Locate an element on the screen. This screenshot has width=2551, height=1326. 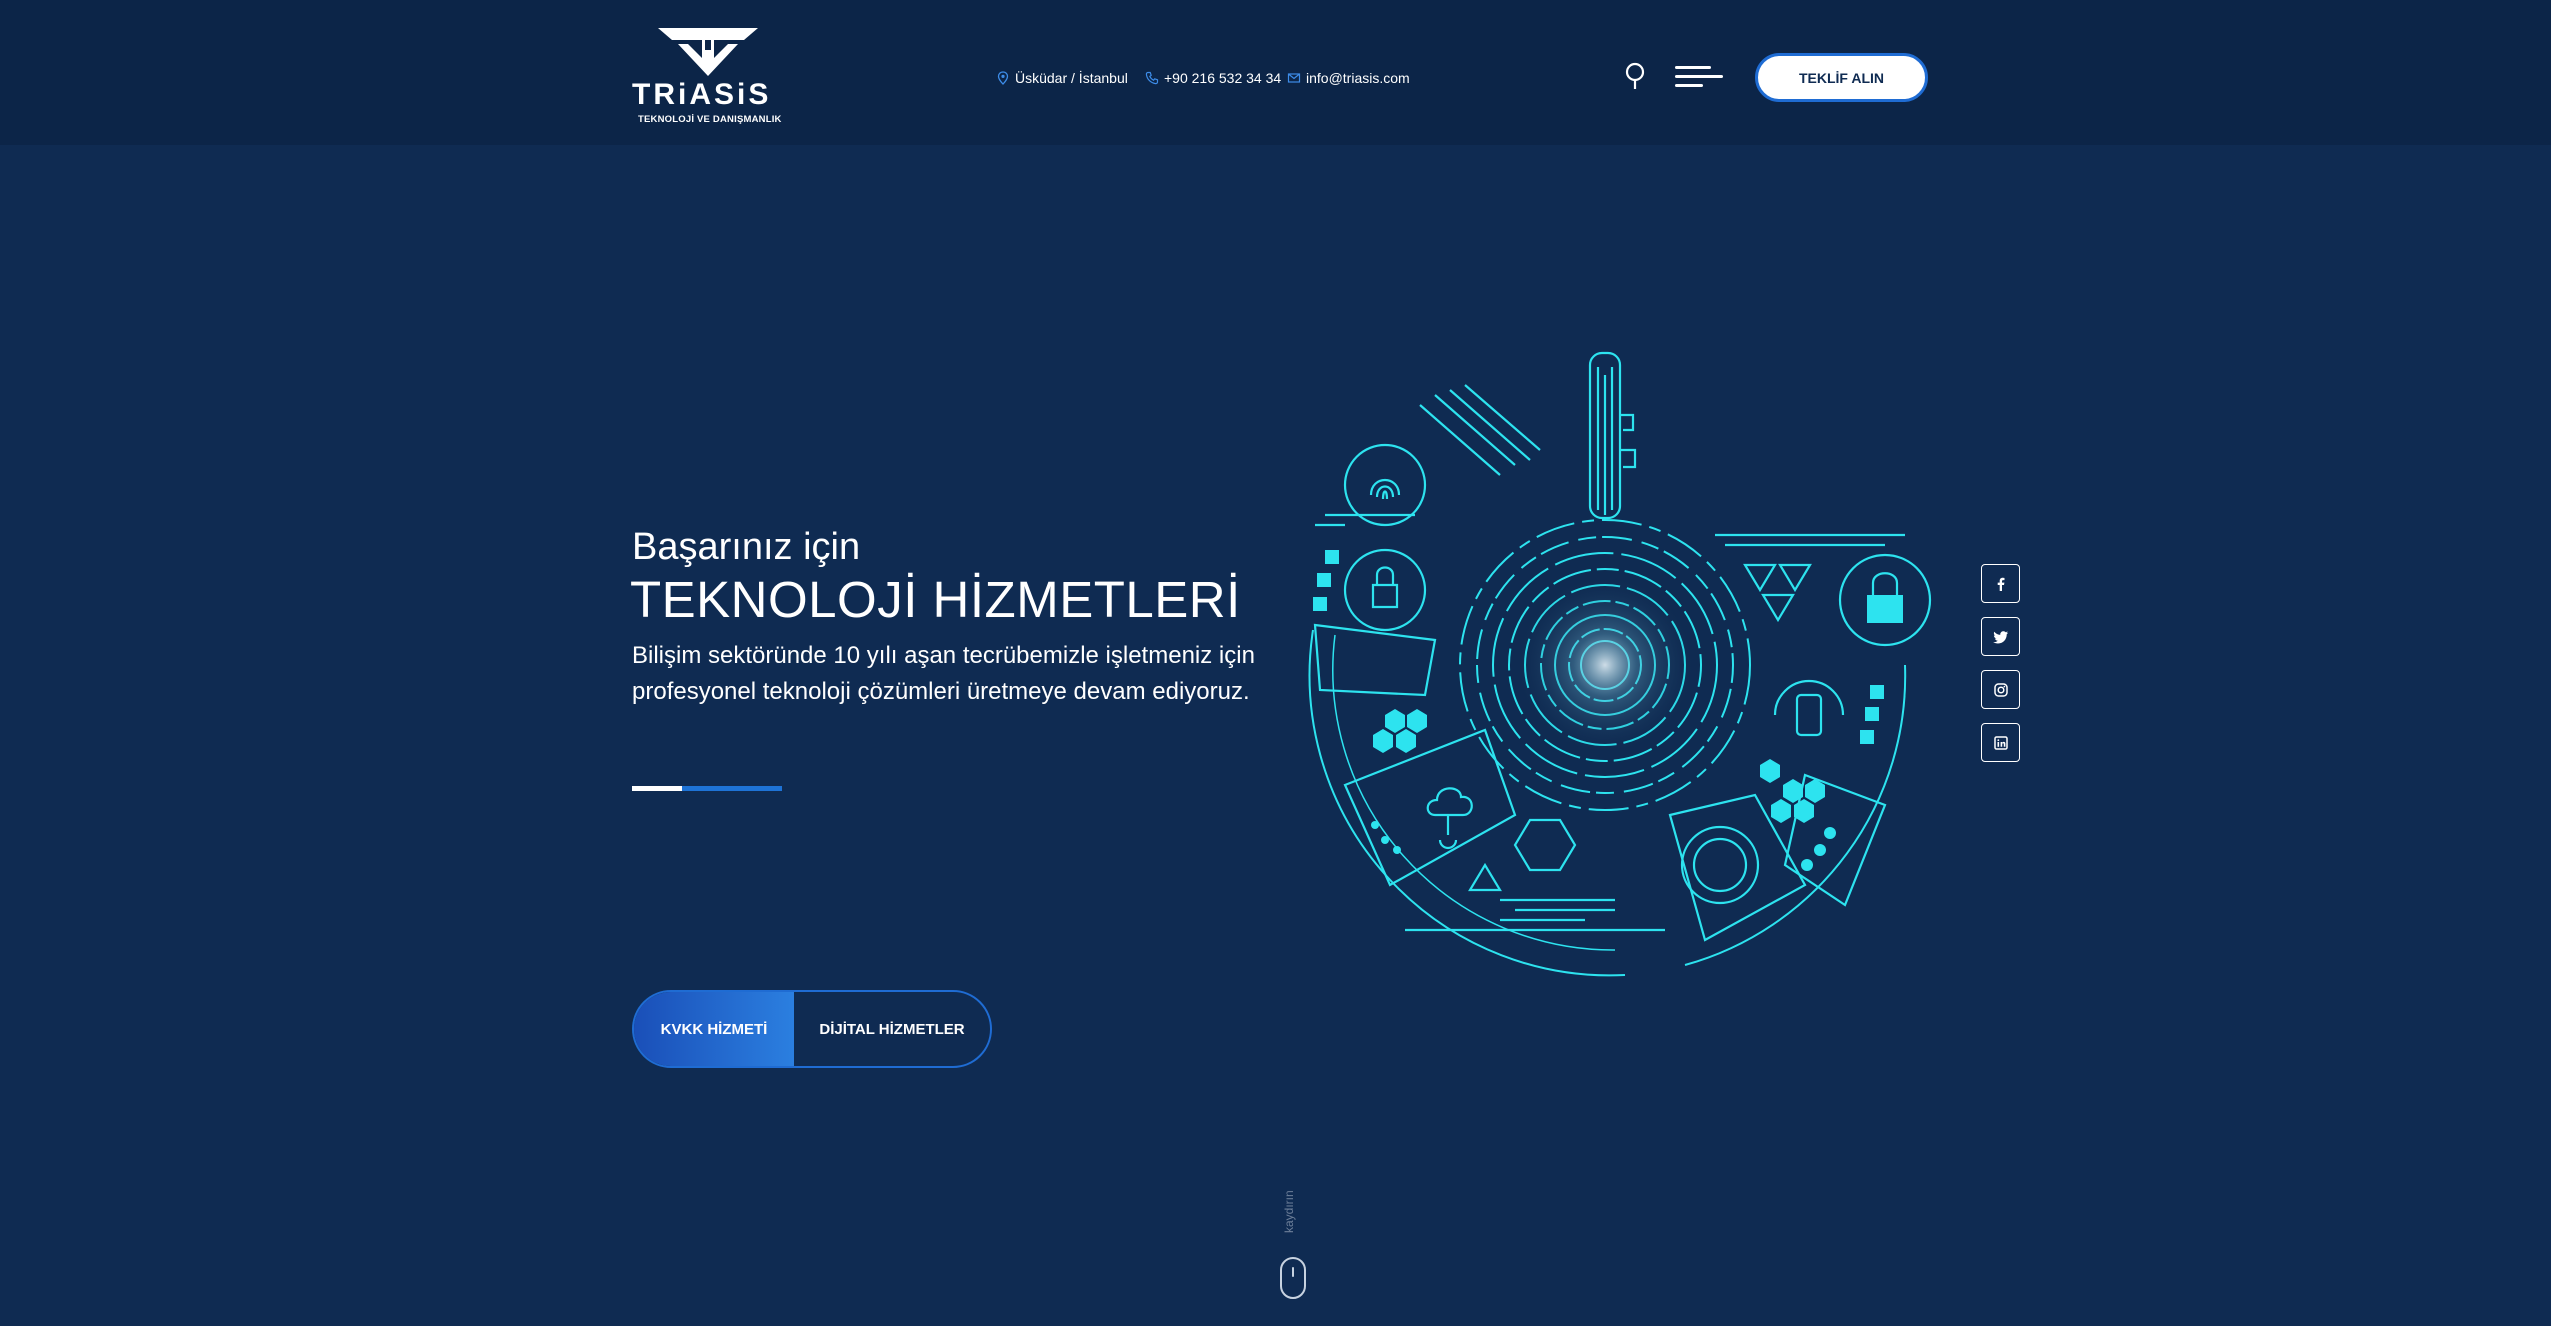
hero-subtitle: Başarınız için is located at coordinates (746, 547).